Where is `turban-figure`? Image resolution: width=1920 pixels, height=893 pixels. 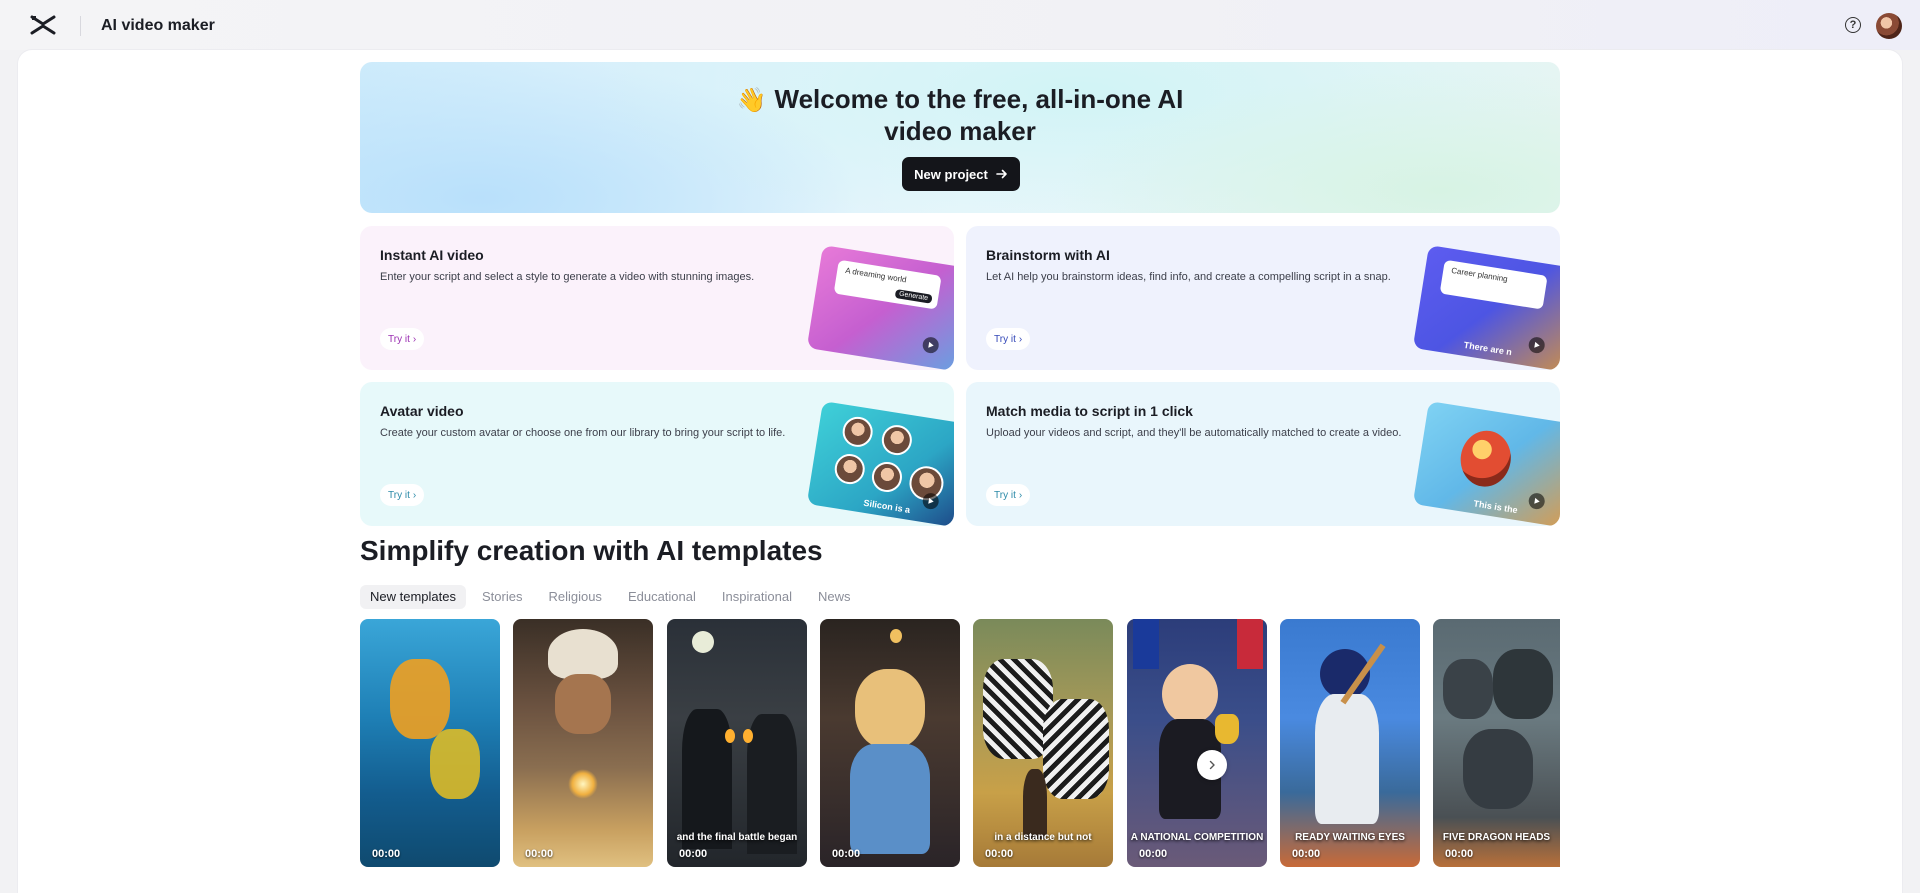 turban-figure is located at coordinates (583, 654).